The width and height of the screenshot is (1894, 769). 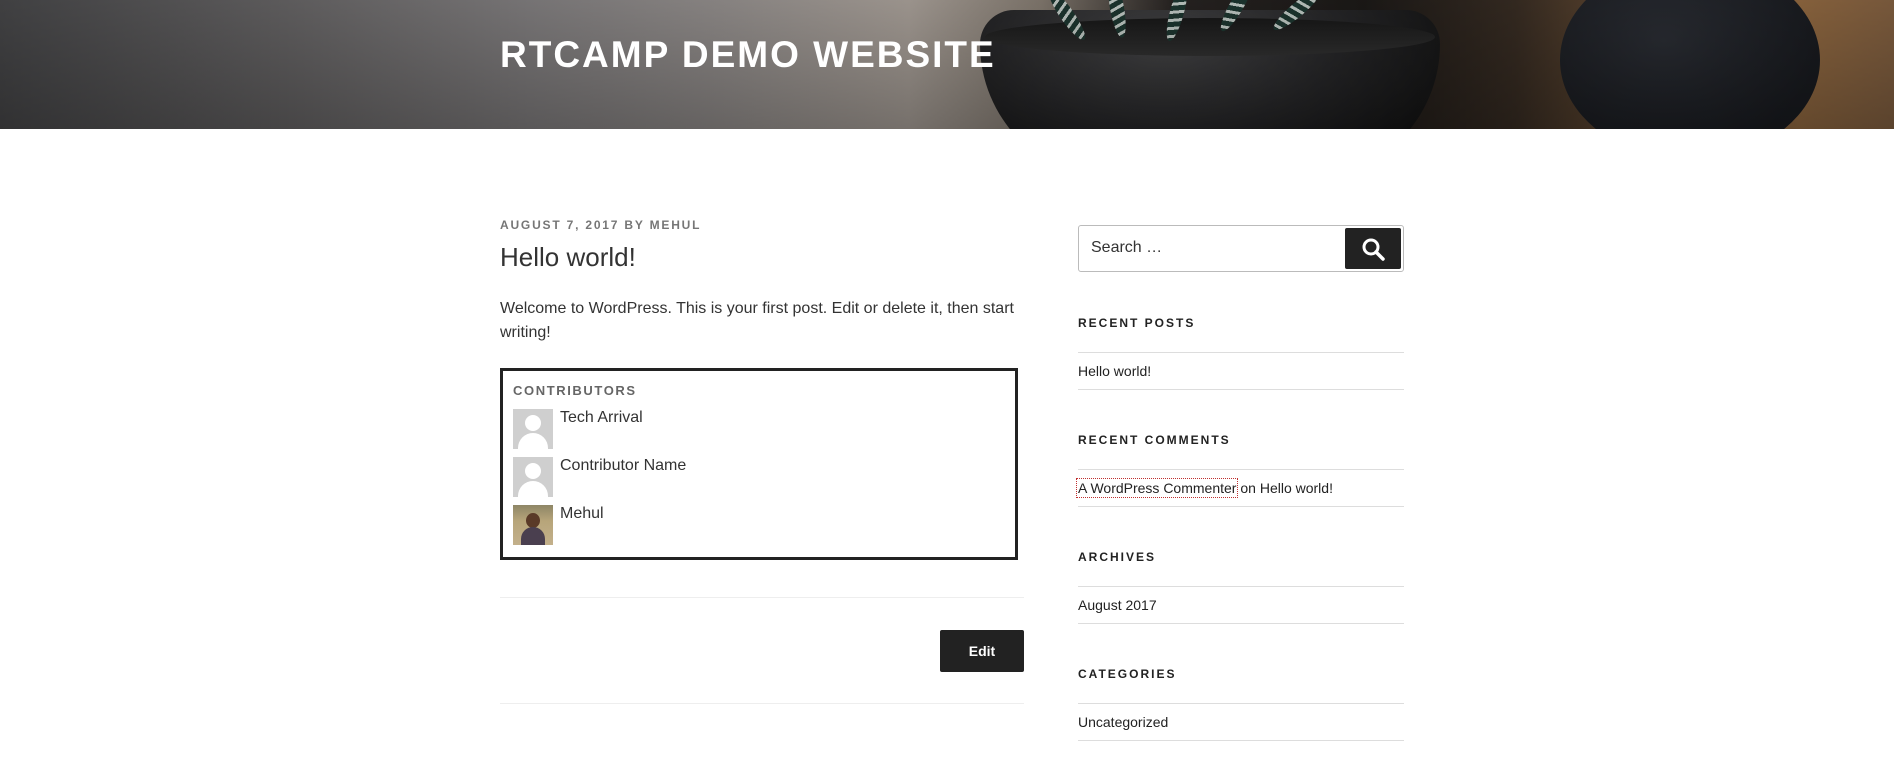 What do you see at coordinates (1157, 488) in the screenshot?
I see `comment-author-link: A WordPress Commenter` at bounding box center [1157, 488].